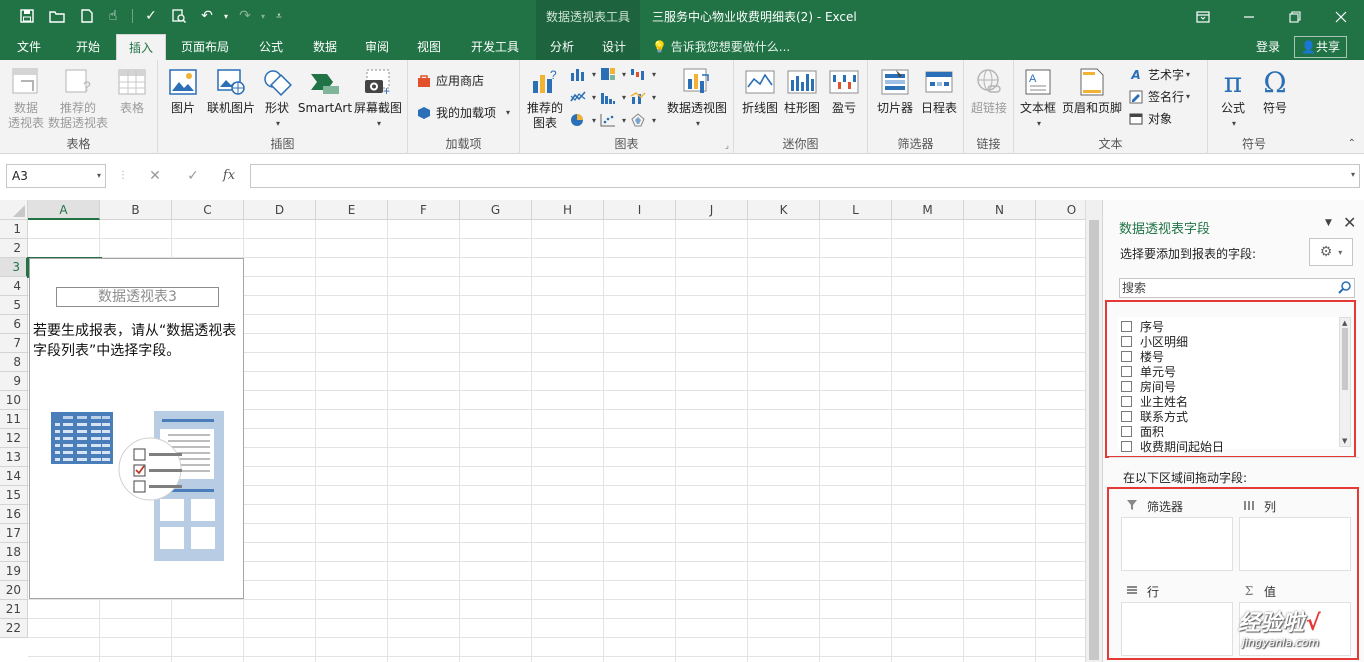  Describe the element at coordinates (14, 628) in the screenshot. I see `row-header: 22` at that location.